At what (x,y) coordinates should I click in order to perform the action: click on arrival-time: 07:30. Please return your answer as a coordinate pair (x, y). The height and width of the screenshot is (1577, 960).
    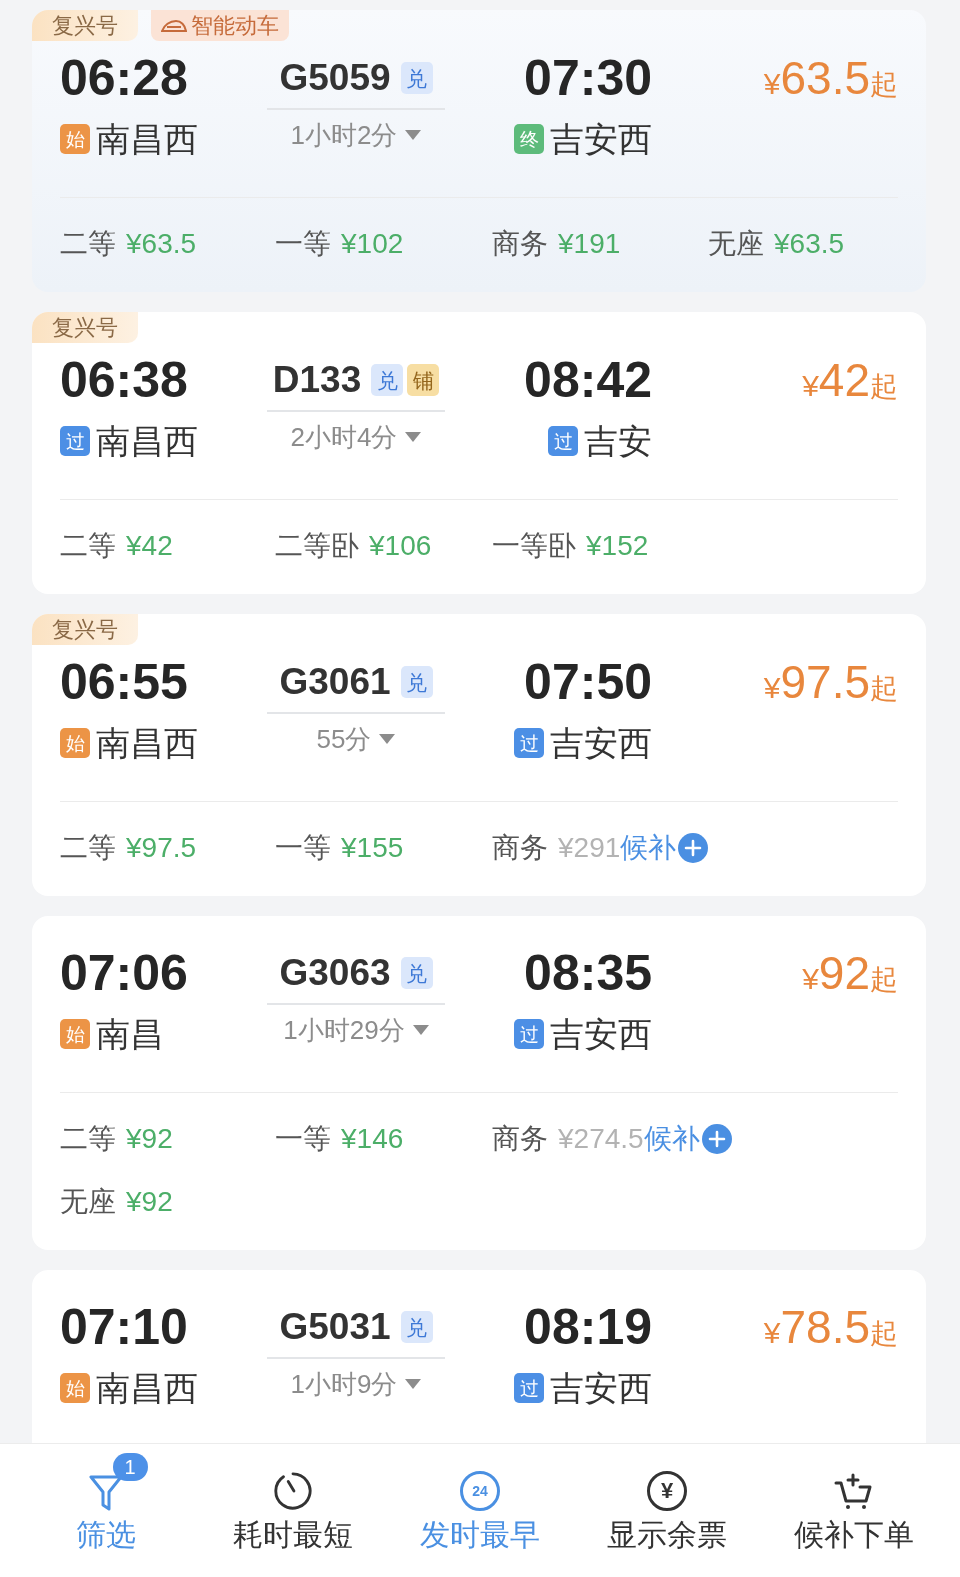
    Looking at the image, I should click on (588, 78).